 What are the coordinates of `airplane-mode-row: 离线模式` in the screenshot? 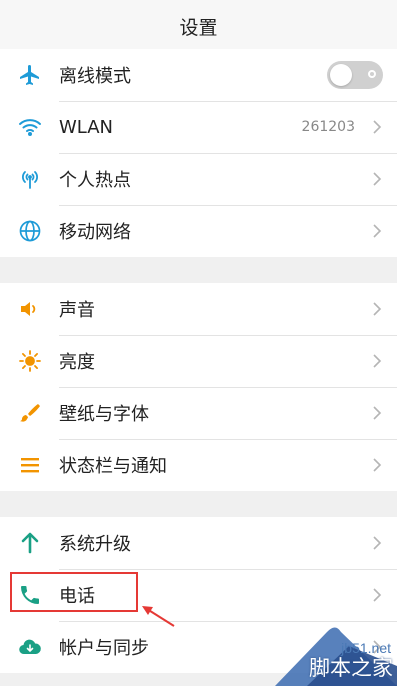 It's located at (198, 75).